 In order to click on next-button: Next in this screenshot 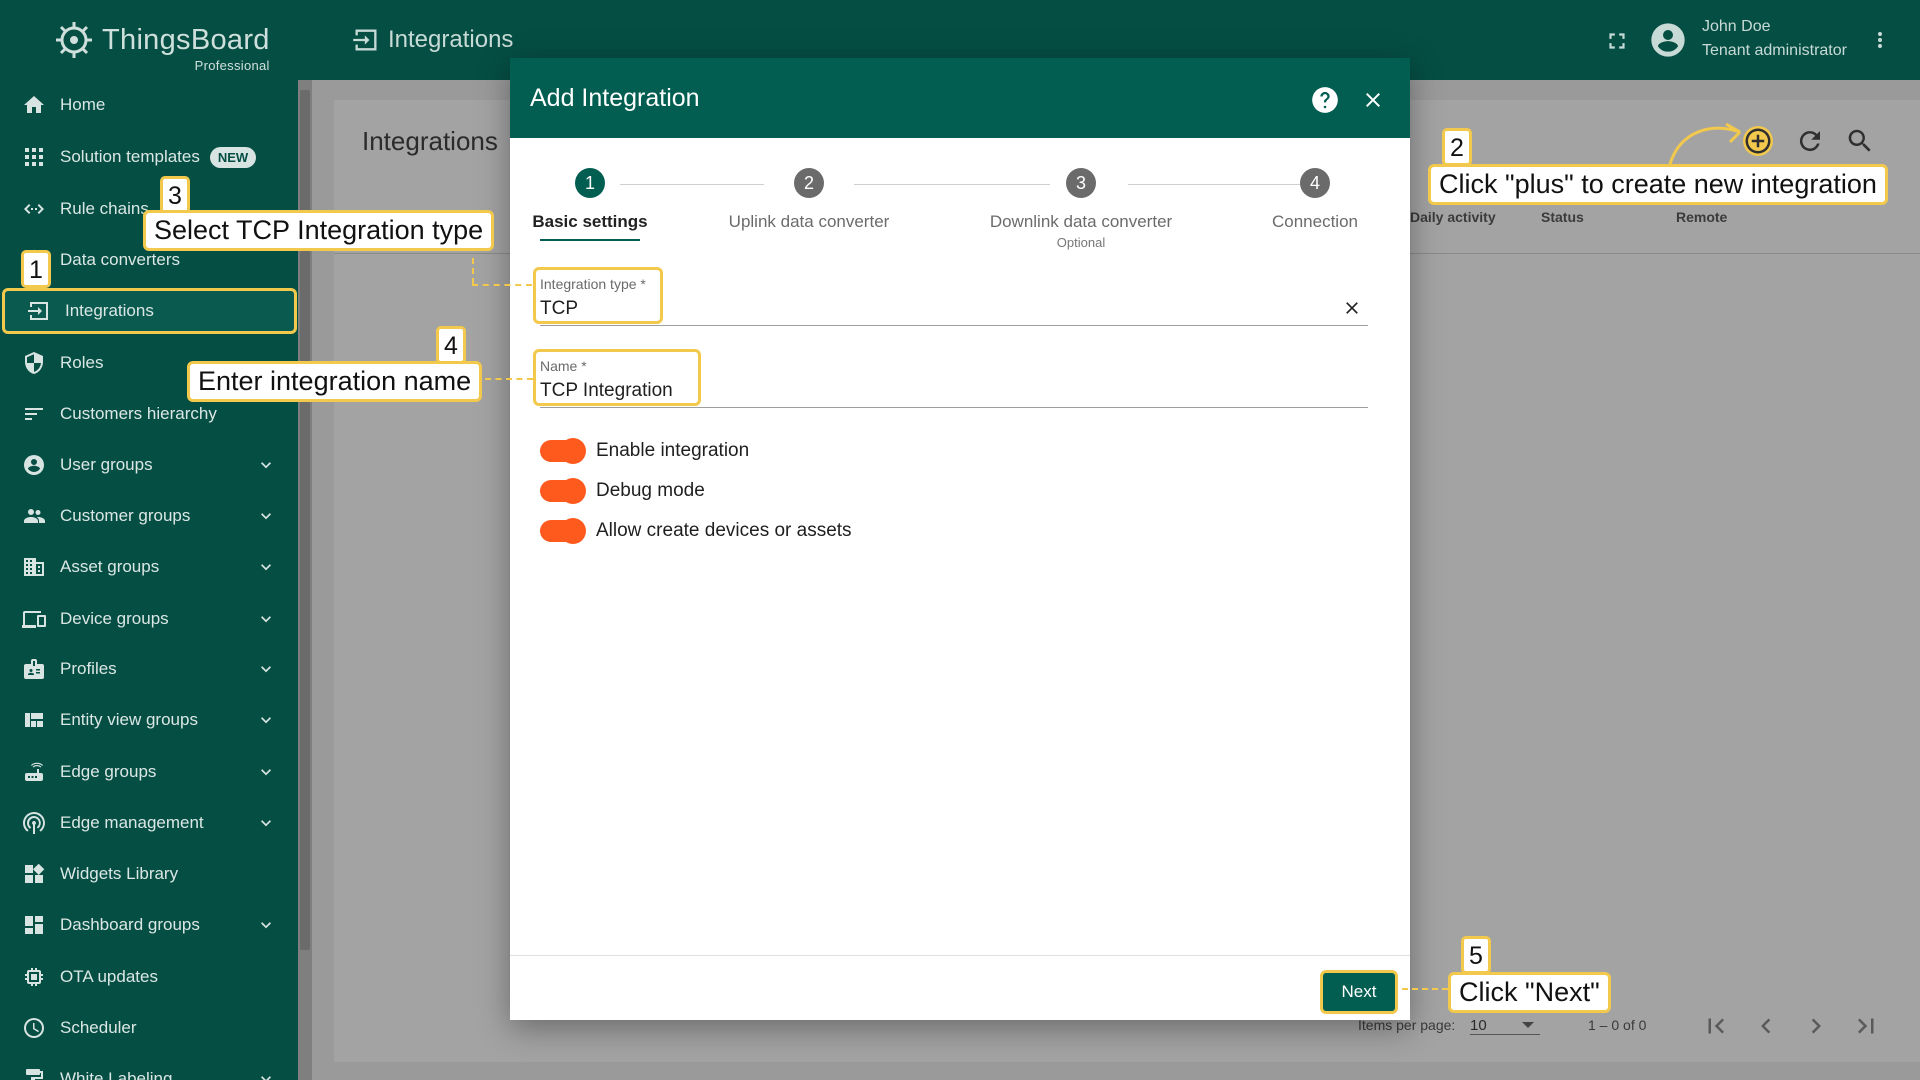, I will do `click(1359, 992)`.